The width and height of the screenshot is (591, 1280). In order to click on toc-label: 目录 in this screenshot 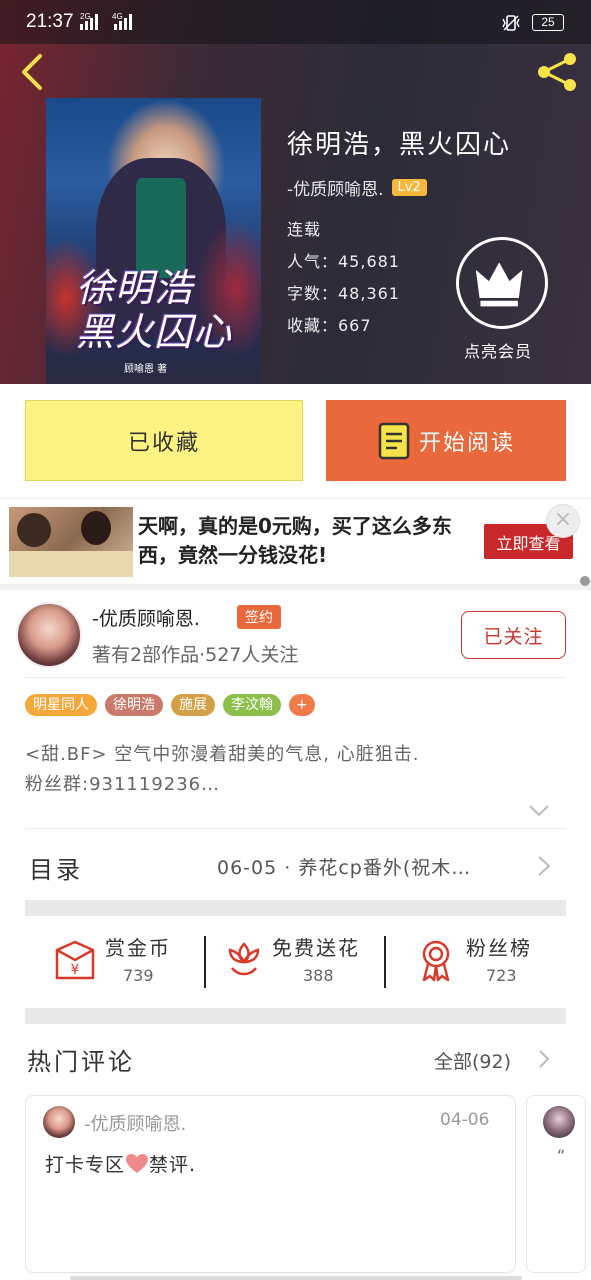, I will do `click(56, 870)`.